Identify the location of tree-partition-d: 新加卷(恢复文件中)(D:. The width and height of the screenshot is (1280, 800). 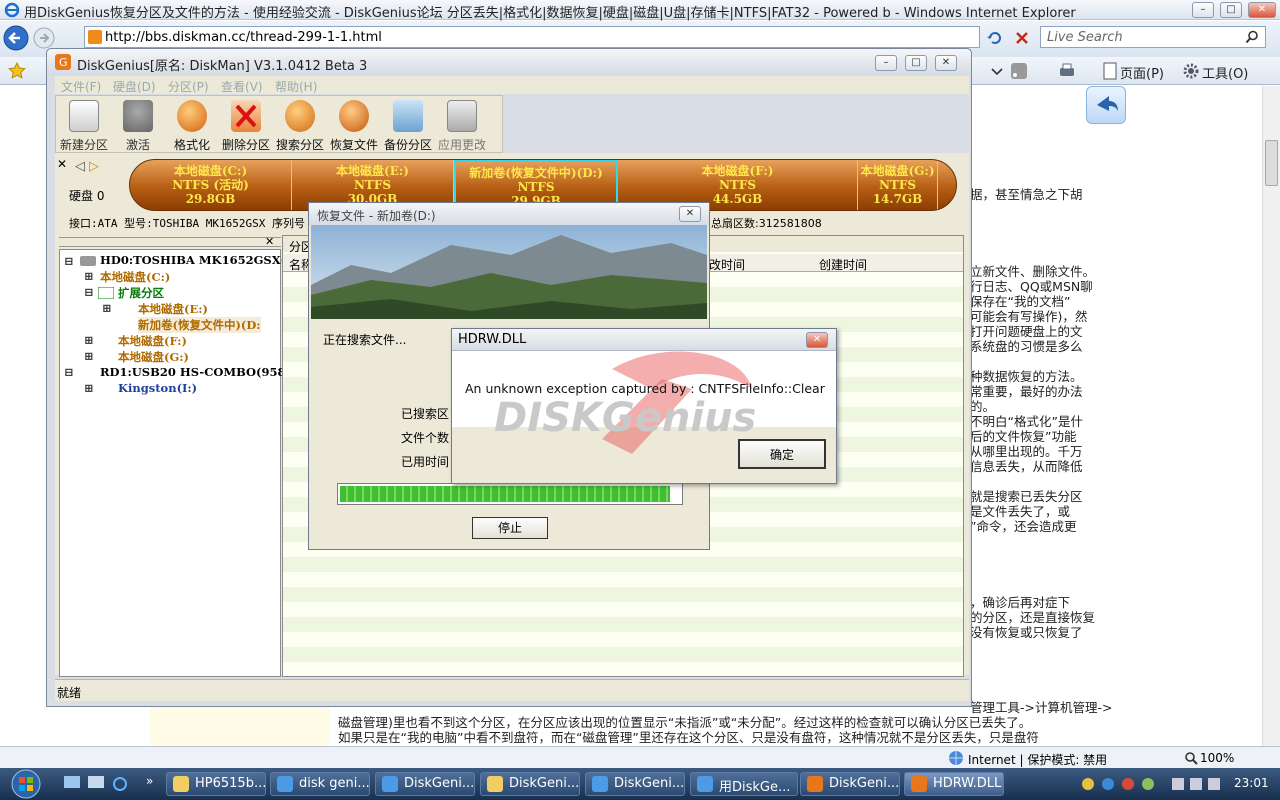
(199, 325).